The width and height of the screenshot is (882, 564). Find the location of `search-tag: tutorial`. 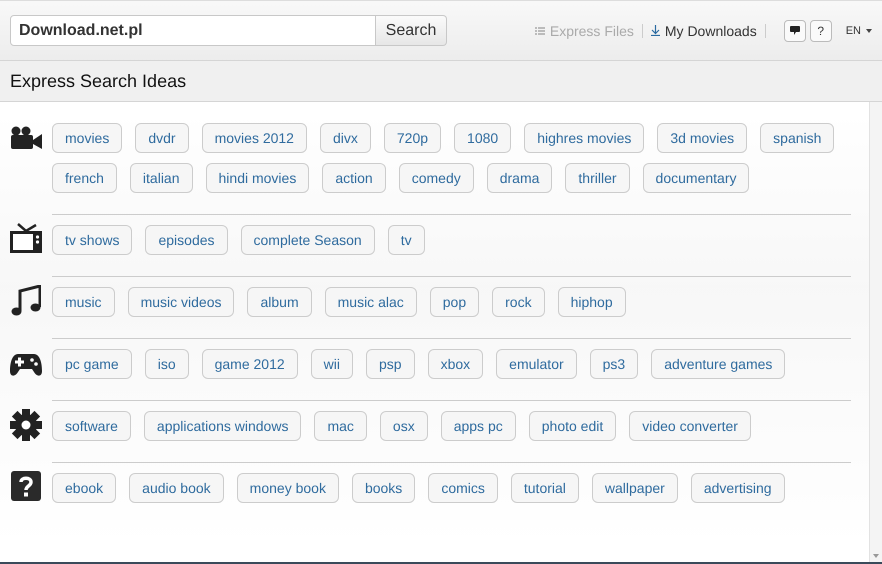

search-tag: tutorial is located at coordinates (544, 488).